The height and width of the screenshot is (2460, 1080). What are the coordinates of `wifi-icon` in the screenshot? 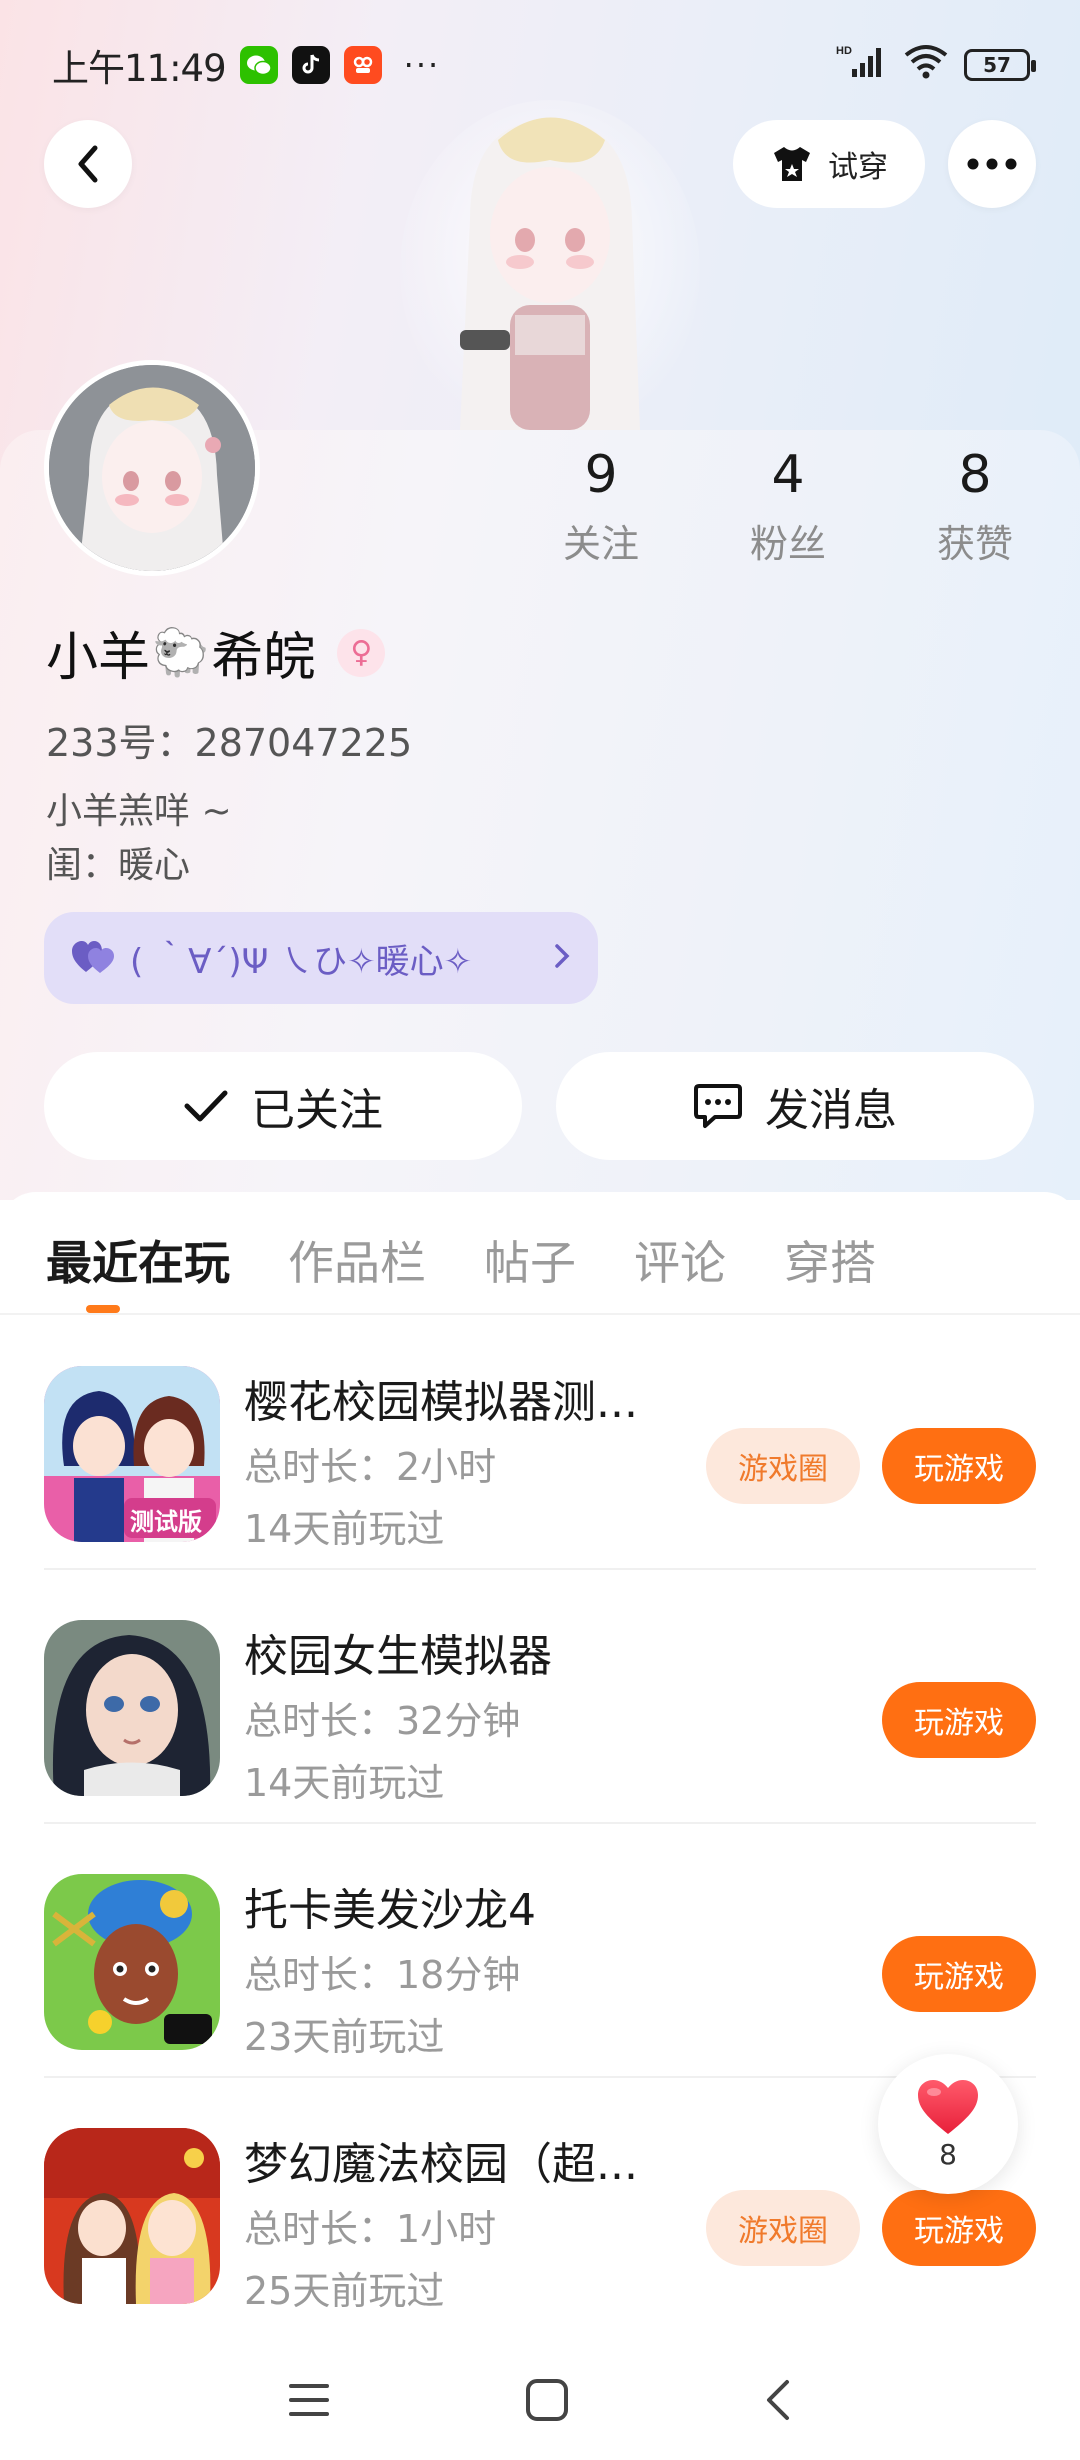 It's located at (926, 65).